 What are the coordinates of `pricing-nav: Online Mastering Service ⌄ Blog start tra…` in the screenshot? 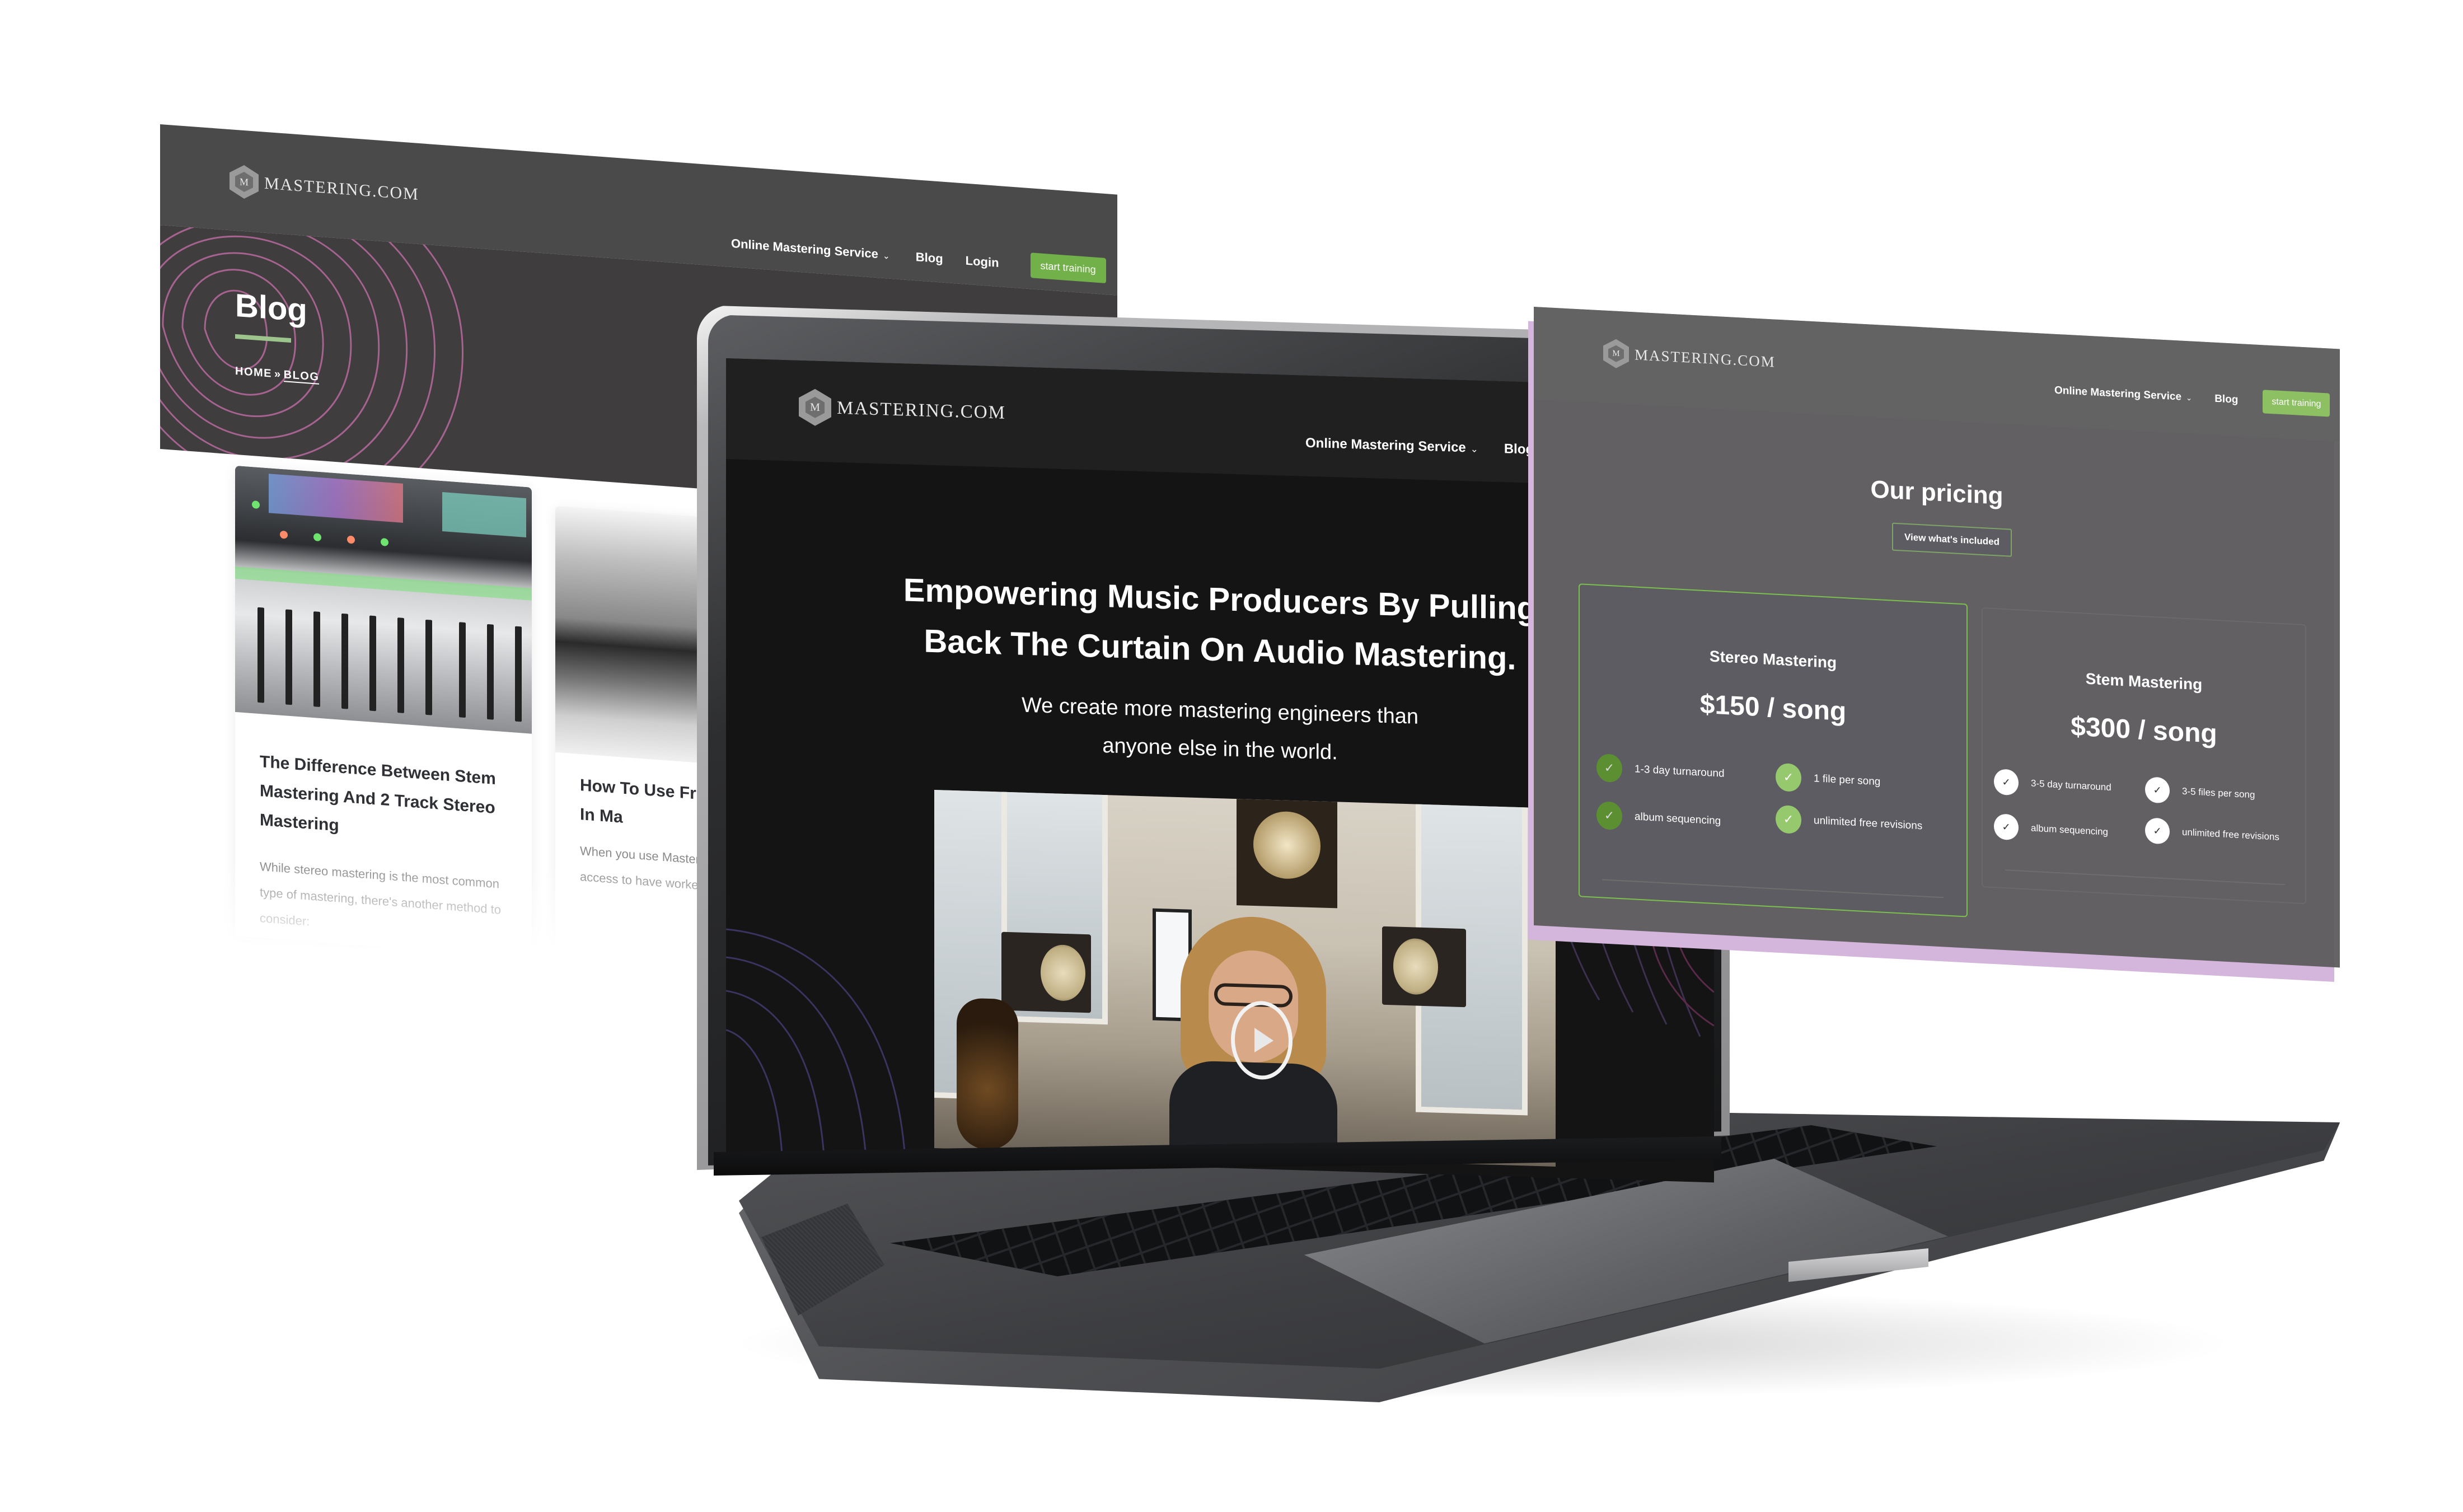 It's located at (2192, 398).